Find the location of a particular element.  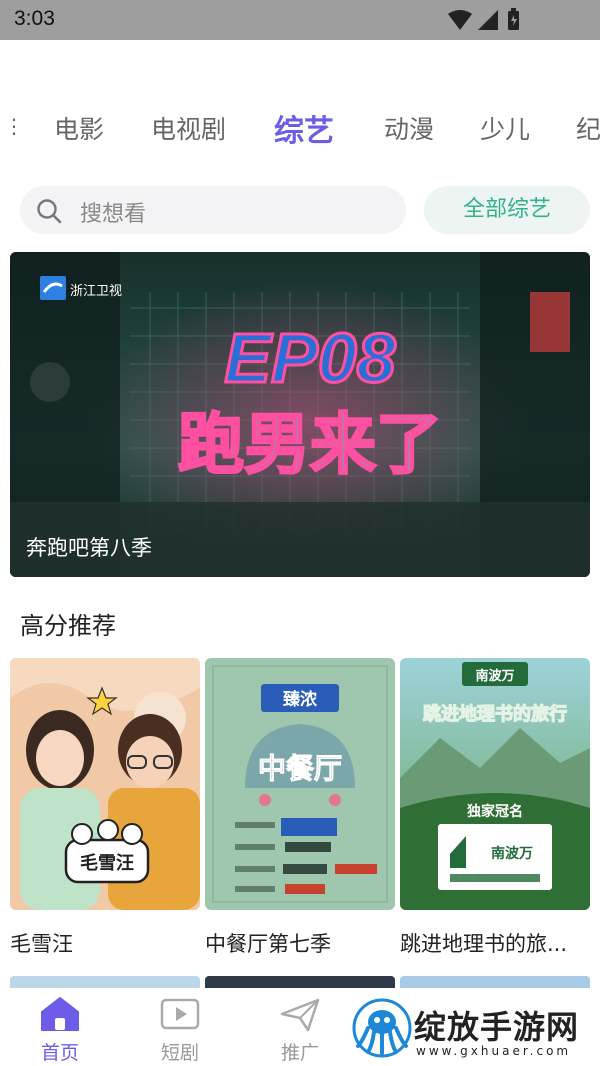

svg-text: 中餐厅 is located at coordinates (300, 768).